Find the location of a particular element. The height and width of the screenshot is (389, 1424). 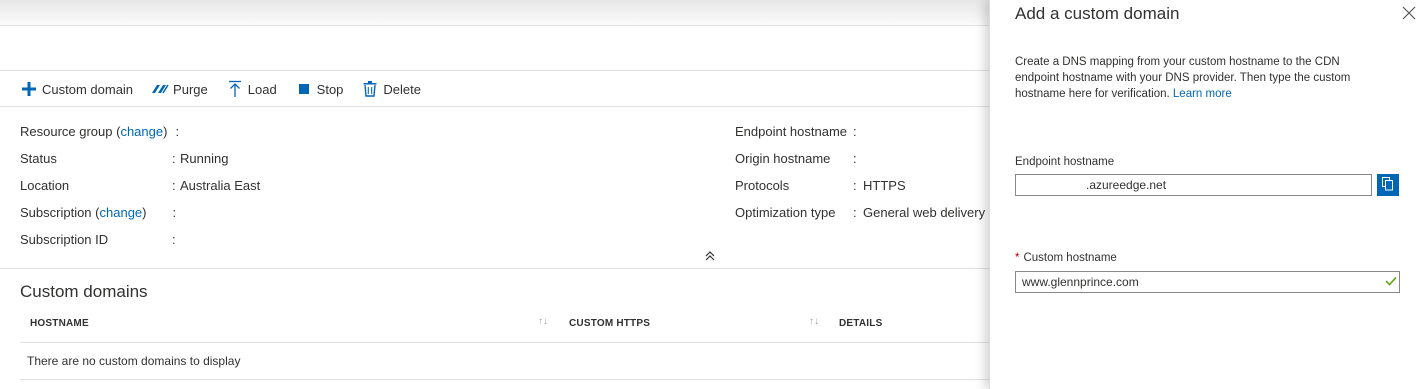

custom-domain-label: Custom domain is located at coordinates (88, 89).